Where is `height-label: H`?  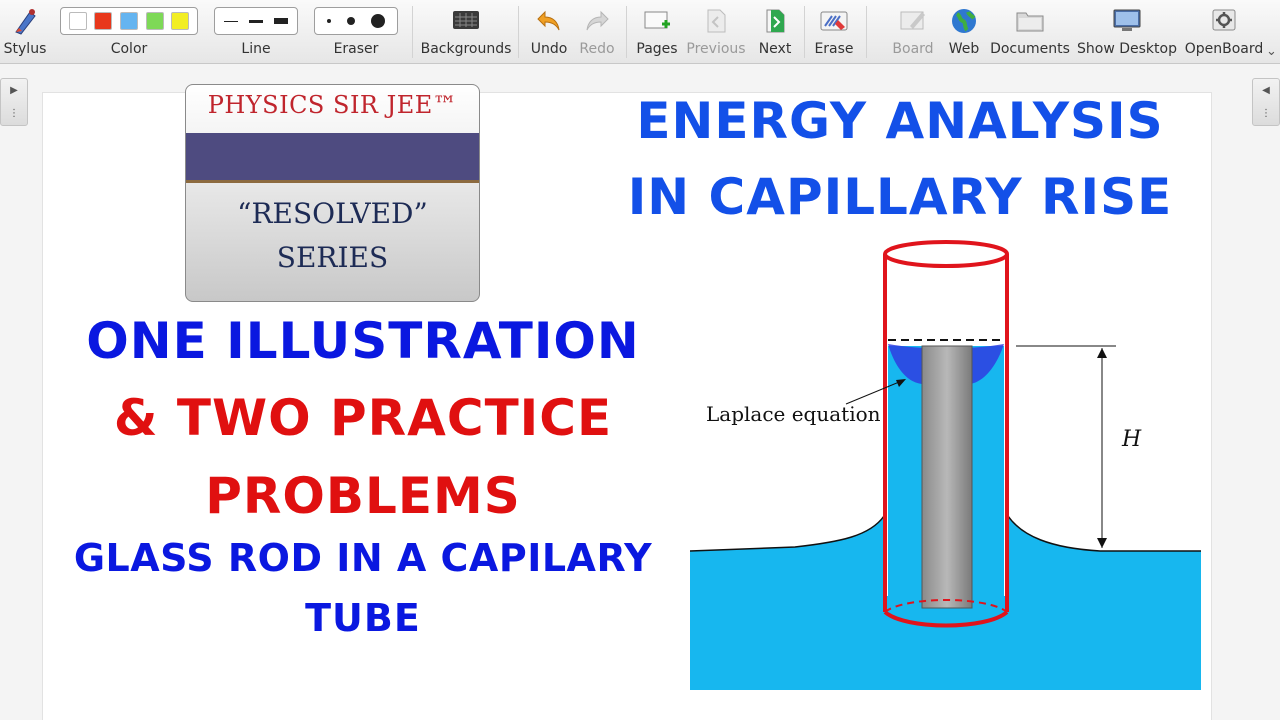
height-label: H is located at coordinates (1131, 439).